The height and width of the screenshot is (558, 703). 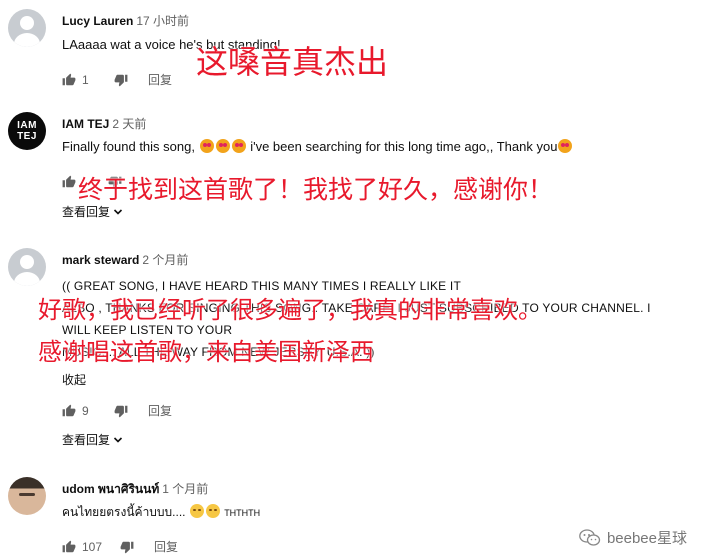 I want to click on author-name: Lucy Lauren, so click(x=97, y=21).